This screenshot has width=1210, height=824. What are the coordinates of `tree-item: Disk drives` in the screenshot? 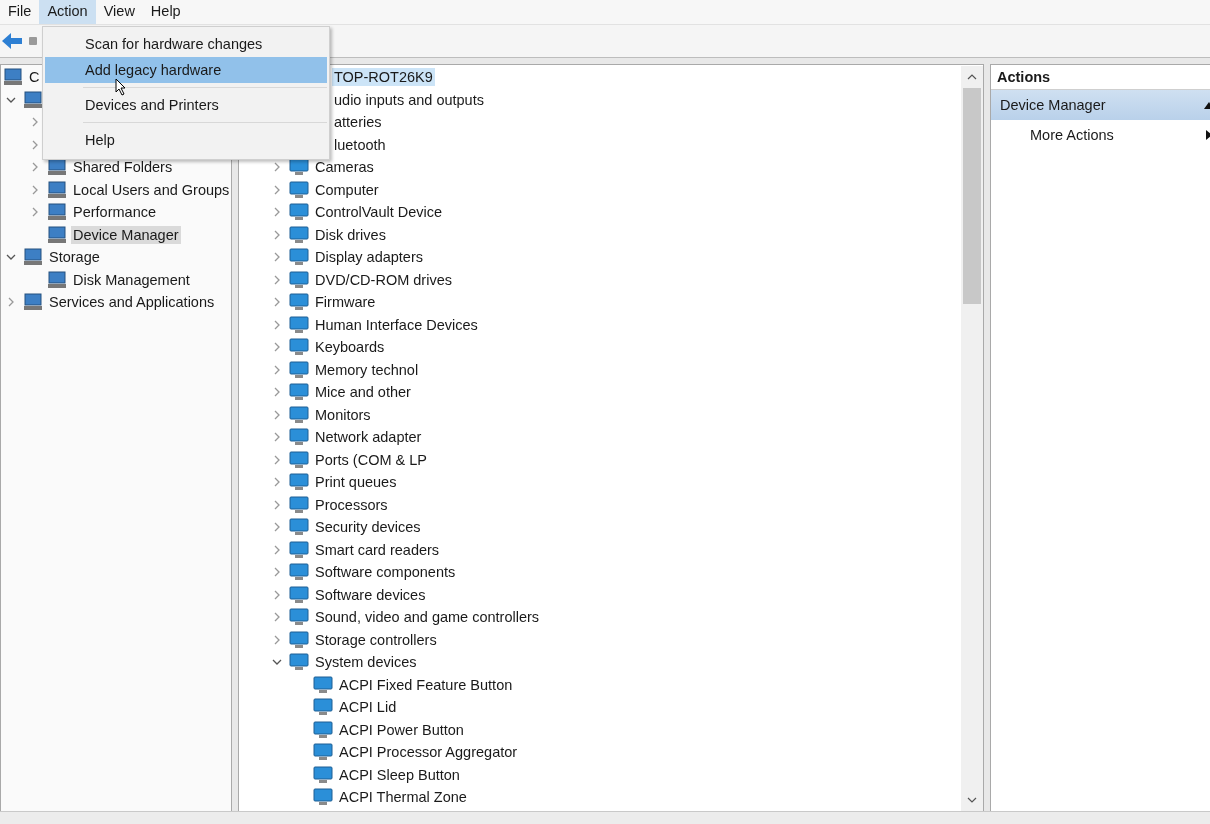 It's located at (350, 234).